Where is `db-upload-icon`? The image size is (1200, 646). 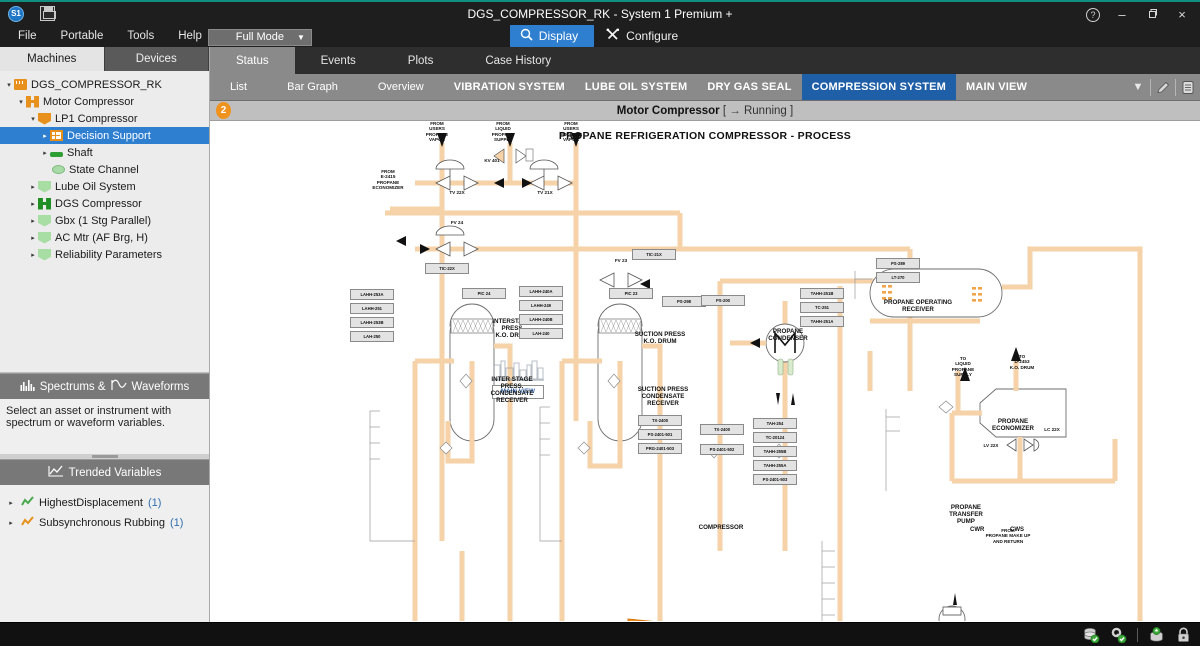
db-upload-icon is located at coordinates (1156, 634).